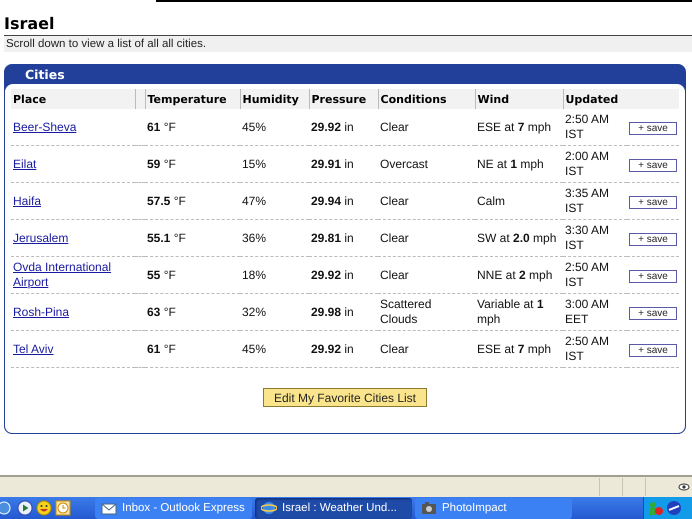 This screenshot has width=692, height=519. Describe the element at coordinates (429, 508) in the screenshot. I see `camera-icon` at that location.